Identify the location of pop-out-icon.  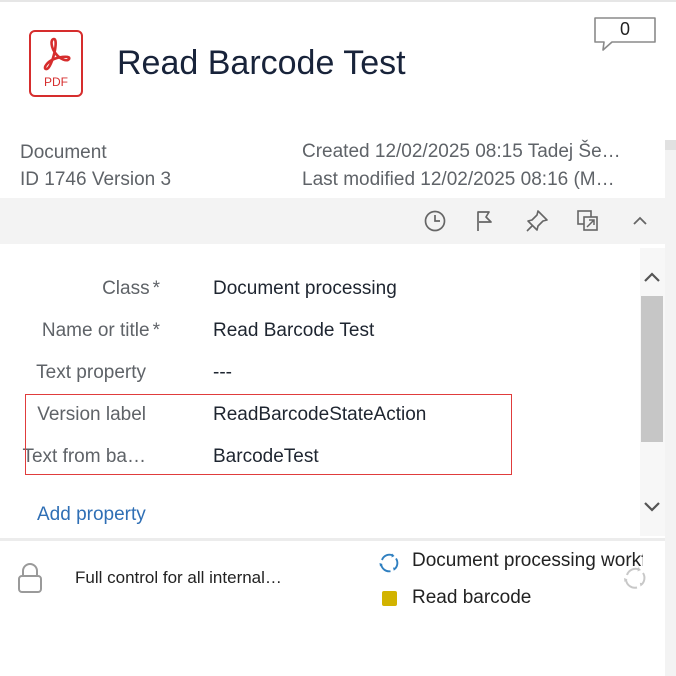
(588, 221).